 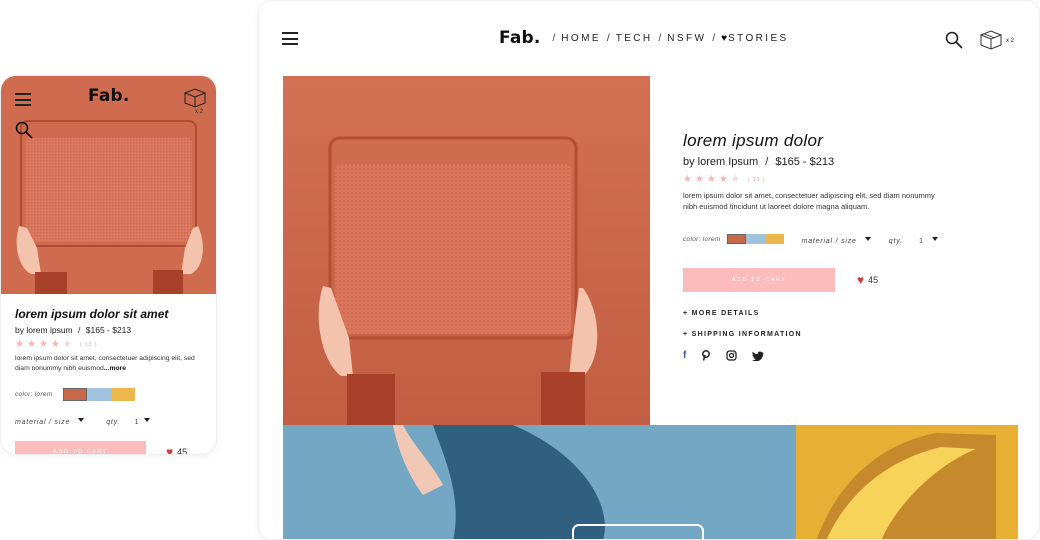 What do you see at coordinates (684, 355) in the screenshot?
I see `facebook-icon: f` at bounding box center [684, 355].